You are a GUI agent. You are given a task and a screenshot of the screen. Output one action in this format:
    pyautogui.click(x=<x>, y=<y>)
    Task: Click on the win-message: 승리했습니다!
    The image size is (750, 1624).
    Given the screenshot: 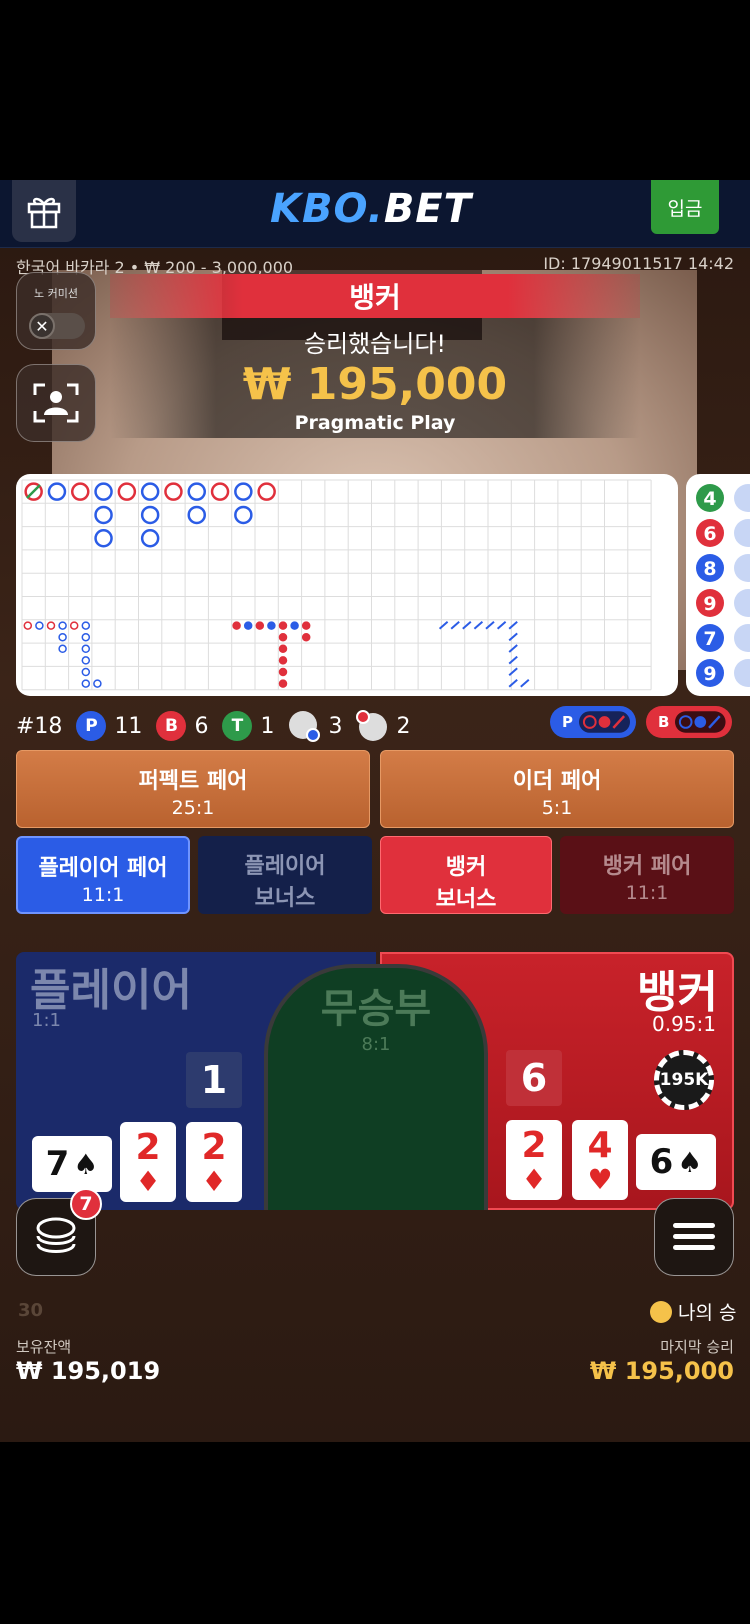 What is the action you would take?
    pyautogui.click(x=375, y=344)
    